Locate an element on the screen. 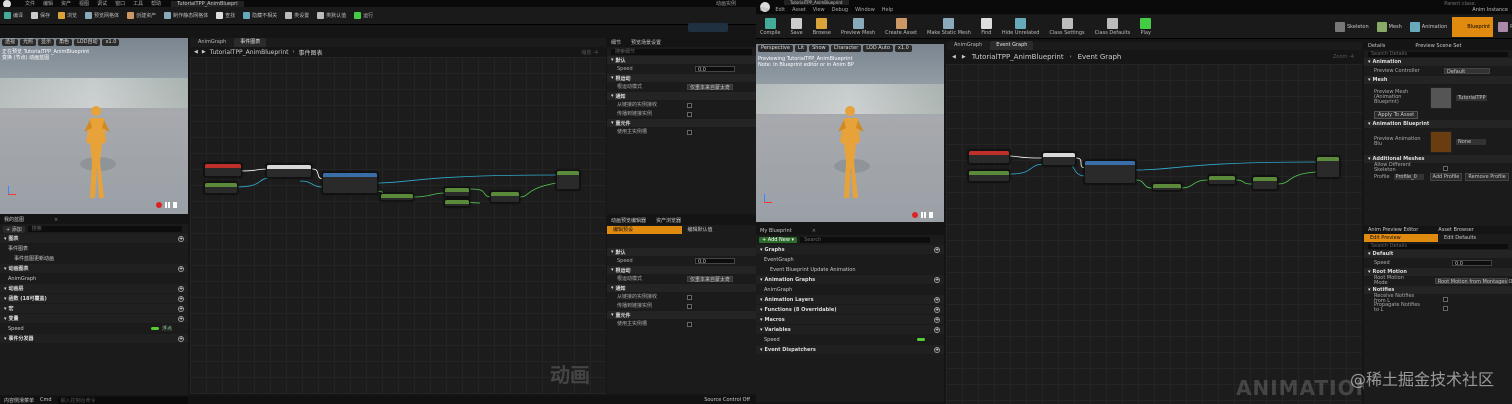  tree-row: ▾ 事件分发器 + is located at coordinates (94, 339).